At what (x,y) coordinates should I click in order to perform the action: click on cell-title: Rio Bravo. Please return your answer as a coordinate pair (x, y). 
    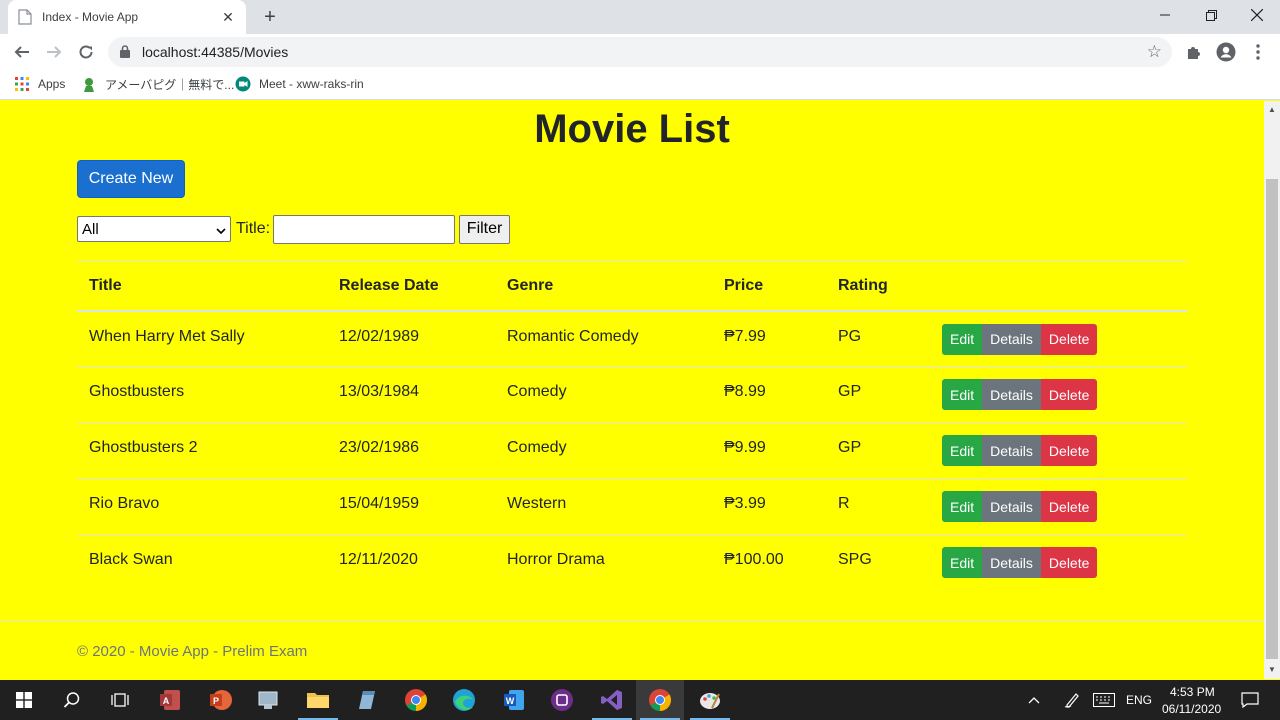
    Looking at the image, I should click on (124, 503).